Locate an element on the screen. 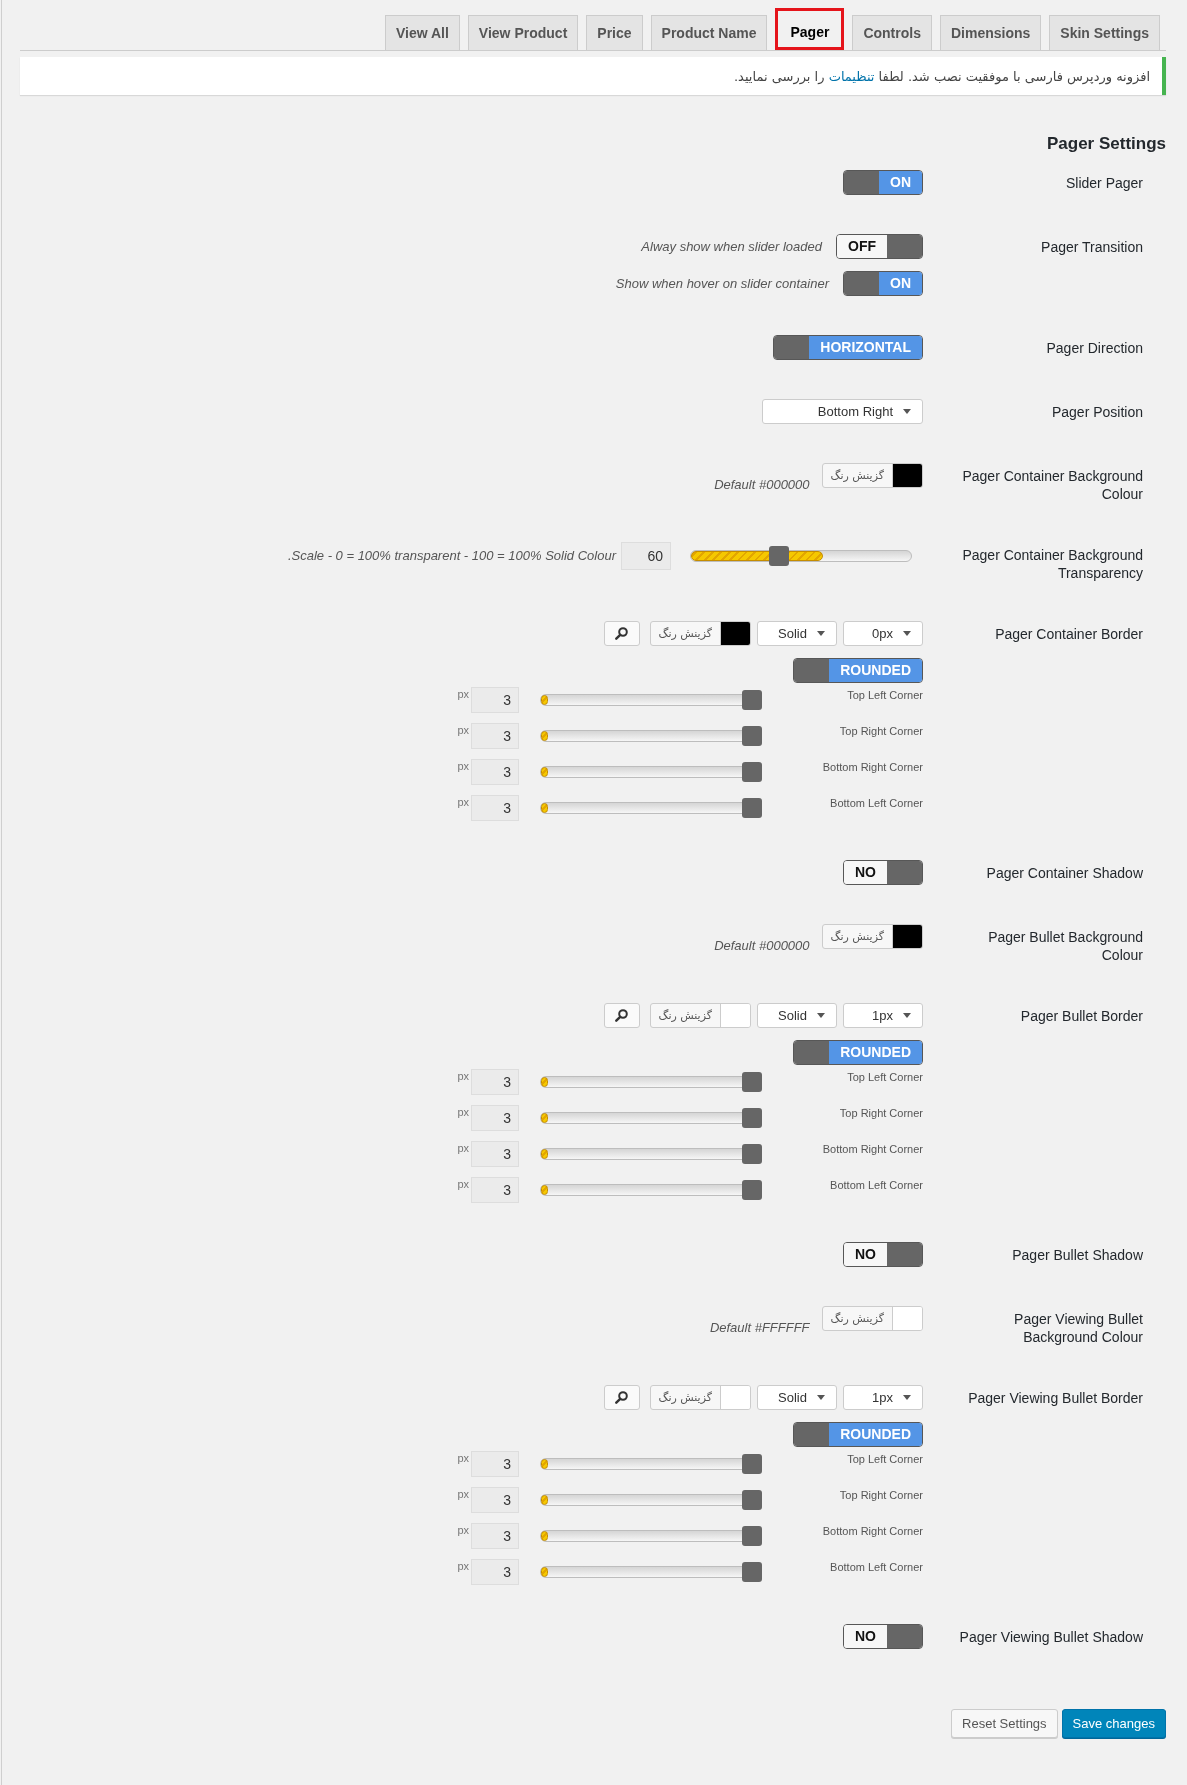 The image size is (1187, 1785). toggle-switch: OFF is located at coordinates (879, 246).